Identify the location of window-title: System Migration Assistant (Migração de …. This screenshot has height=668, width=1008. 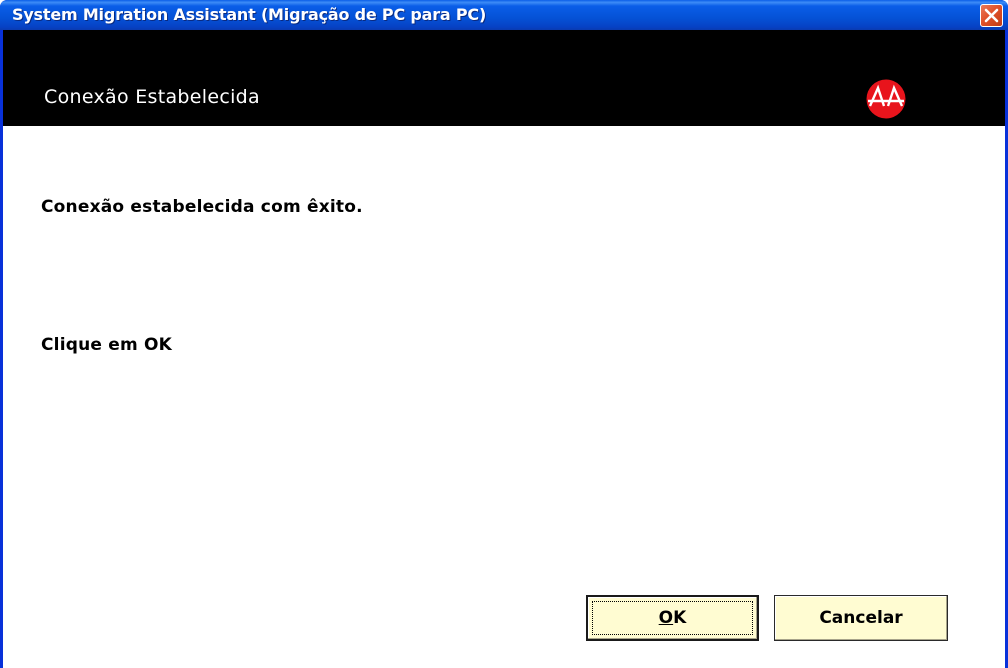
(249, 14).